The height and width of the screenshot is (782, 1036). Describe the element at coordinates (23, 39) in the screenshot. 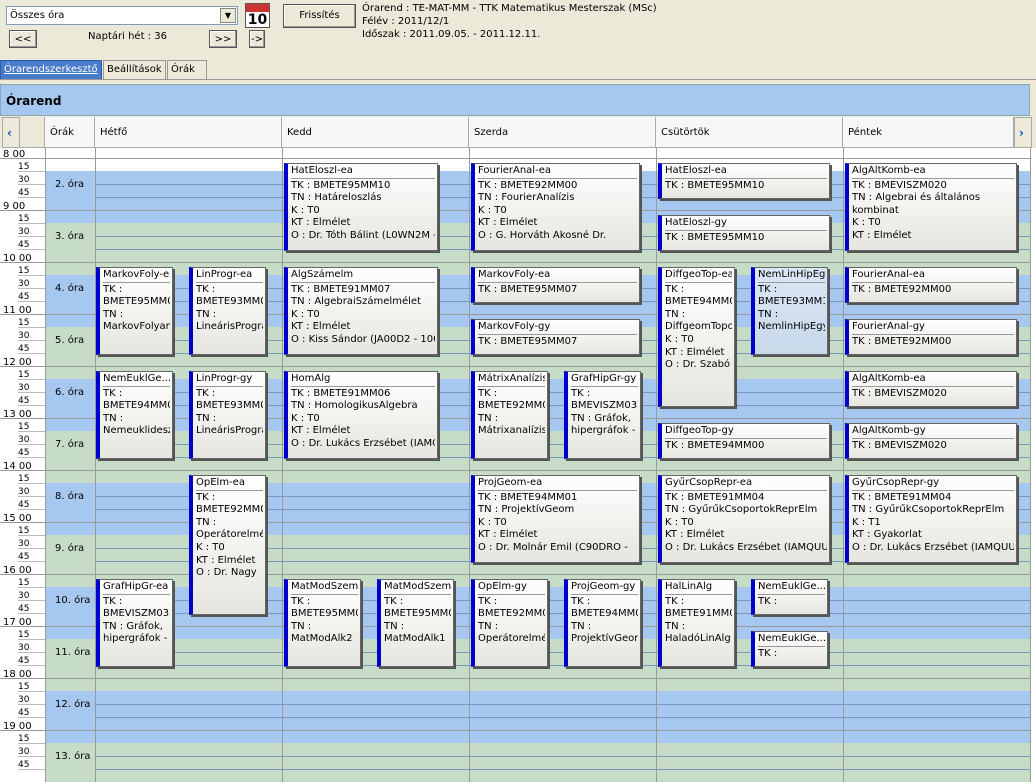

I see `prev-week-button: <<` at that location.